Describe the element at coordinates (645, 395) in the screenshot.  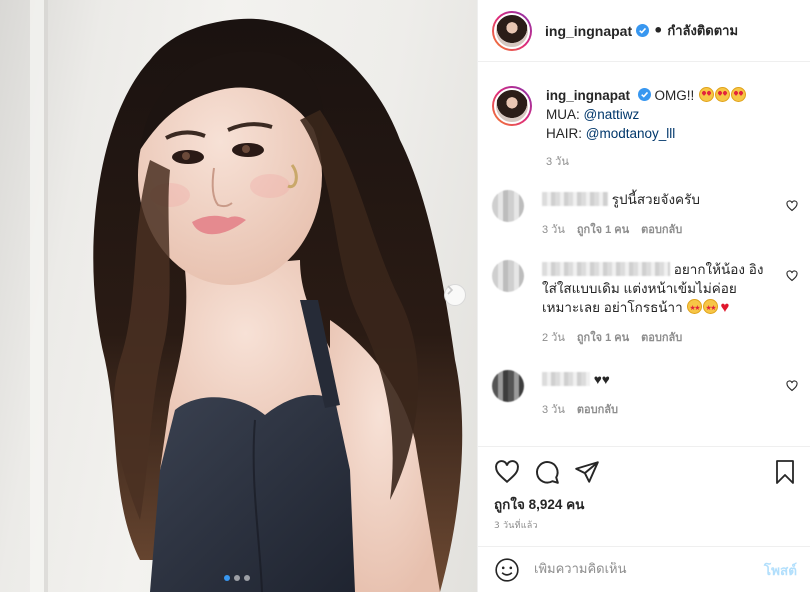
I see `comment-item: ♥♥ 3 วัน ตอบกลับ` at that location.